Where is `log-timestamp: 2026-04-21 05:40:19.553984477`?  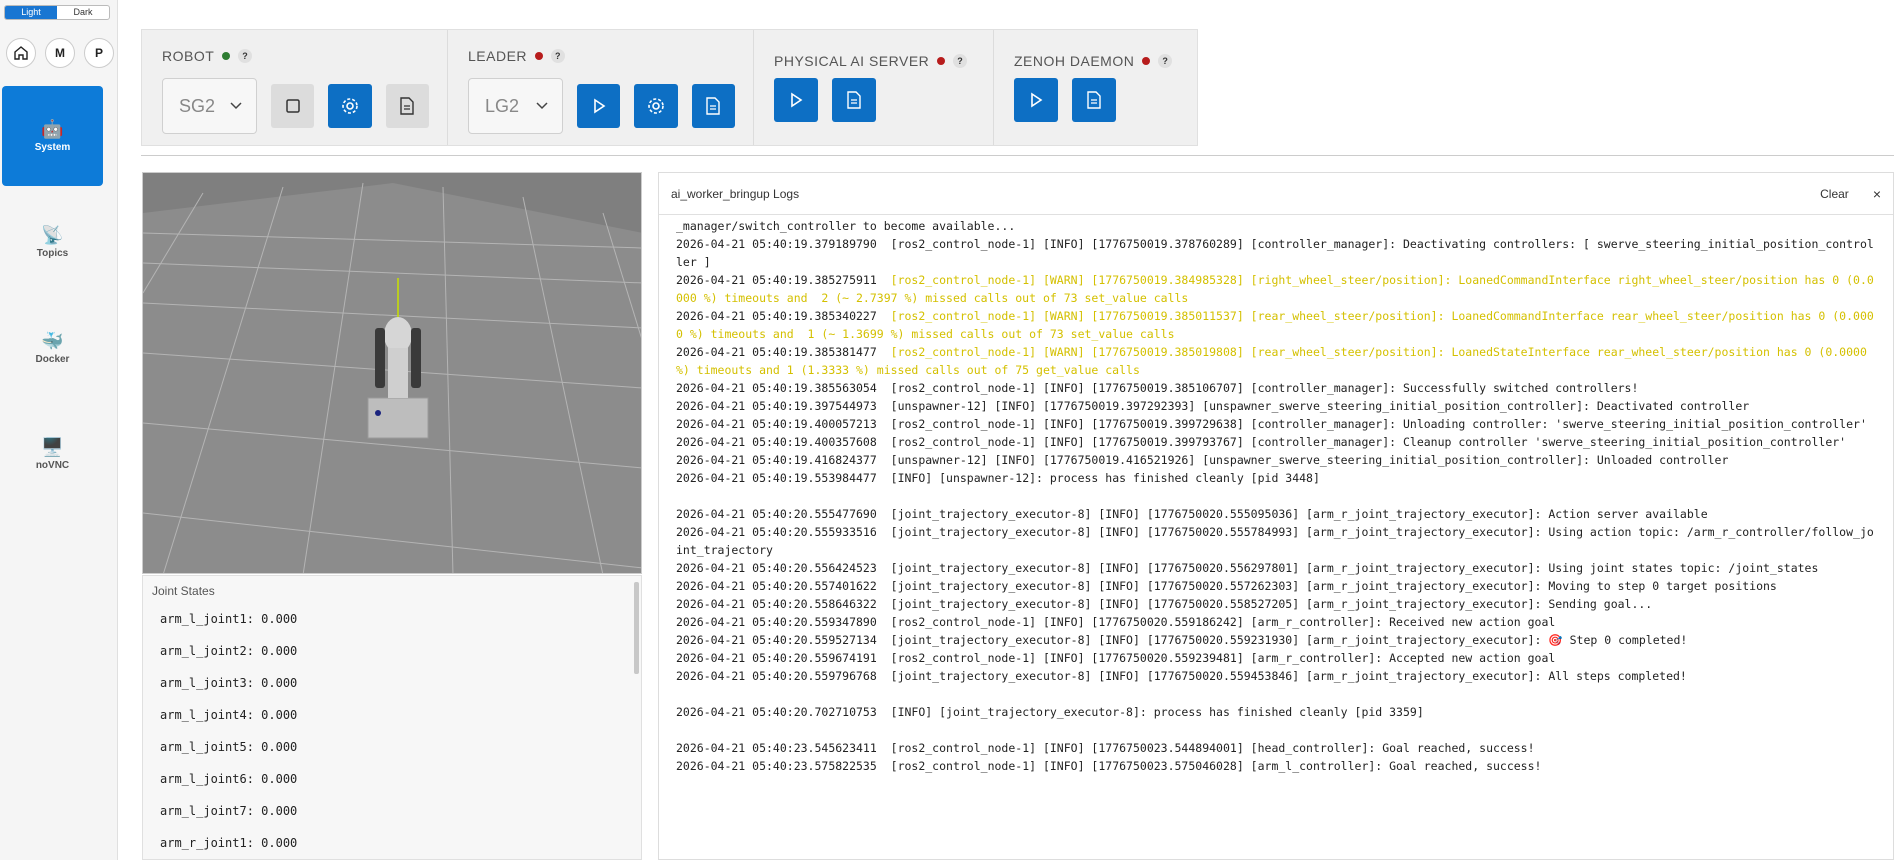
log-timestamp: 2026-04-21 05:40:19.553984477 is located at coordinates (783, 478).